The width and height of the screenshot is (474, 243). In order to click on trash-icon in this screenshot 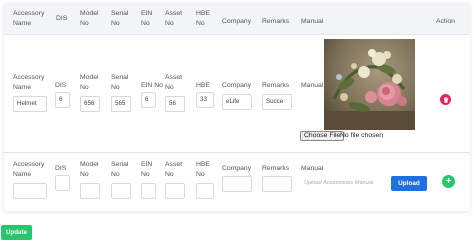, I will do `click(445, 99)`.